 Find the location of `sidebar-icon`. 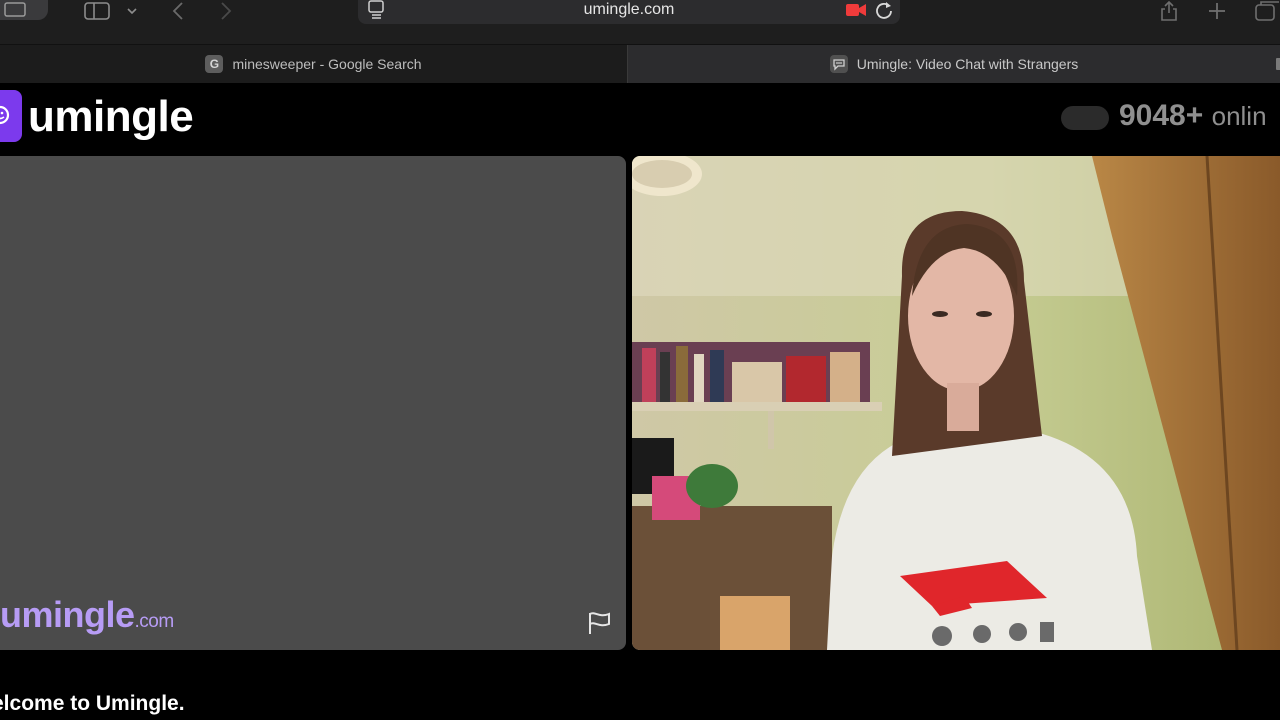

sidebar-icon is located at coordinates (97, 11).